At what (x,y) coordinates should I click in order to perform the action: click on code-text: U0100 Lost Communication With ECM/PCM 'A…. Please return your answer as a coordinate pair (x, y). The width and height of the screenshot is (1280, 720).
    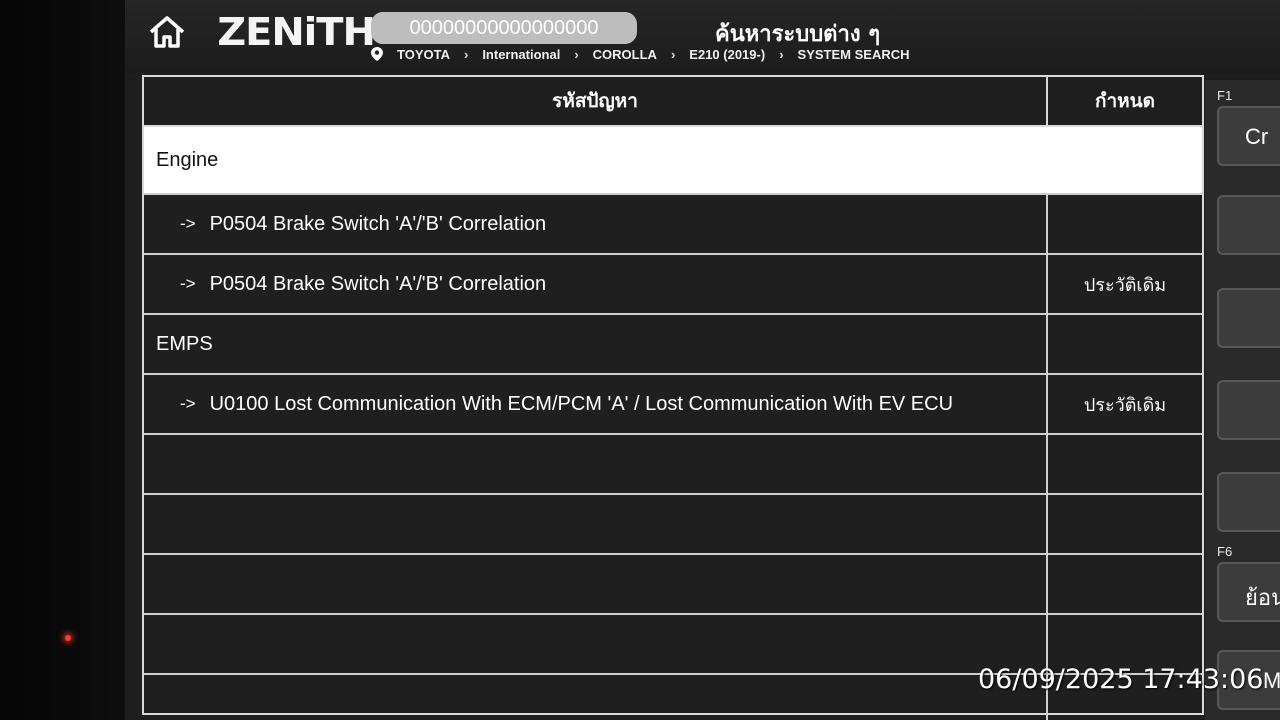
    Looking at the image, I should click on (581, 403).